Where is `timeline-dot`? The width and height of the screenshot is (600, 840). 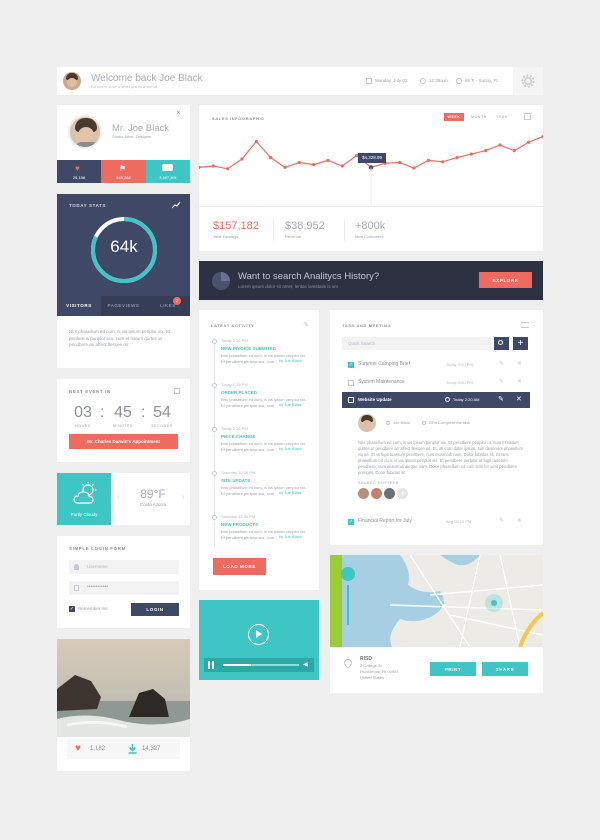 timeline-dot is located at coordinates (214, 341).